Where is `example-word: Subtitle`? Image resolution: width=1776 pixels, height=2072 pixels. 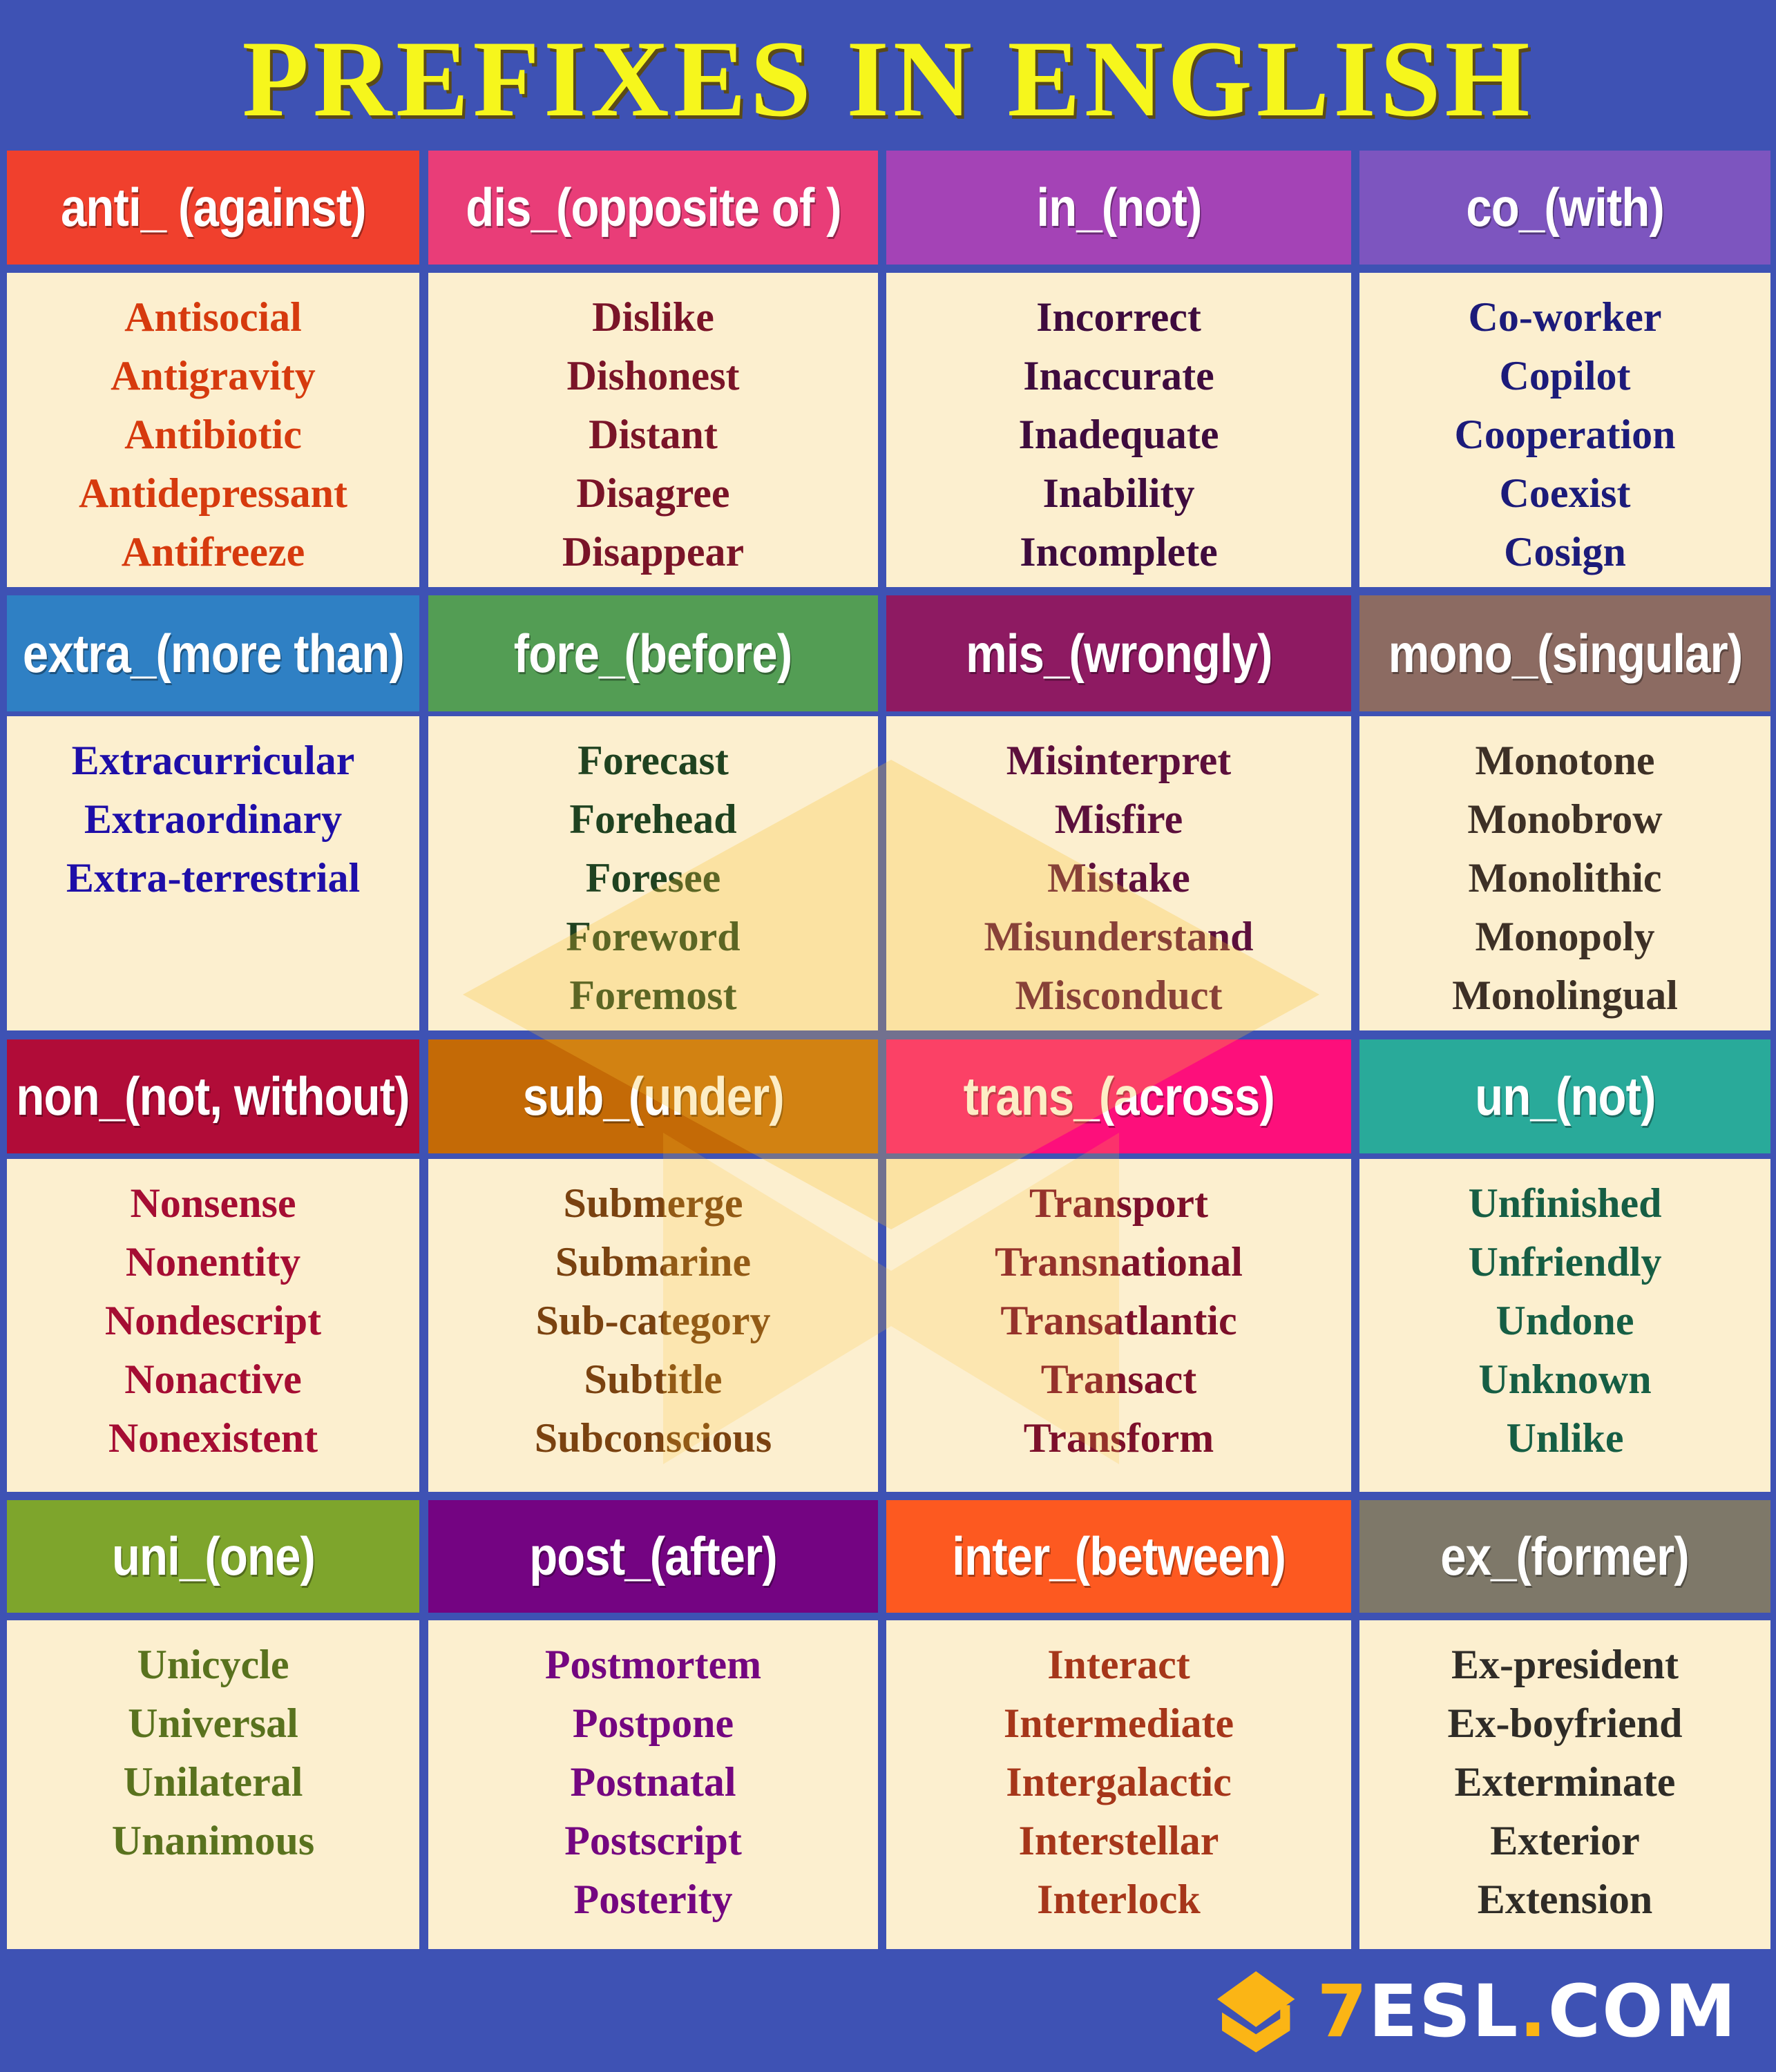
example-word: Subtitle is located at coordinates (653, 1379).